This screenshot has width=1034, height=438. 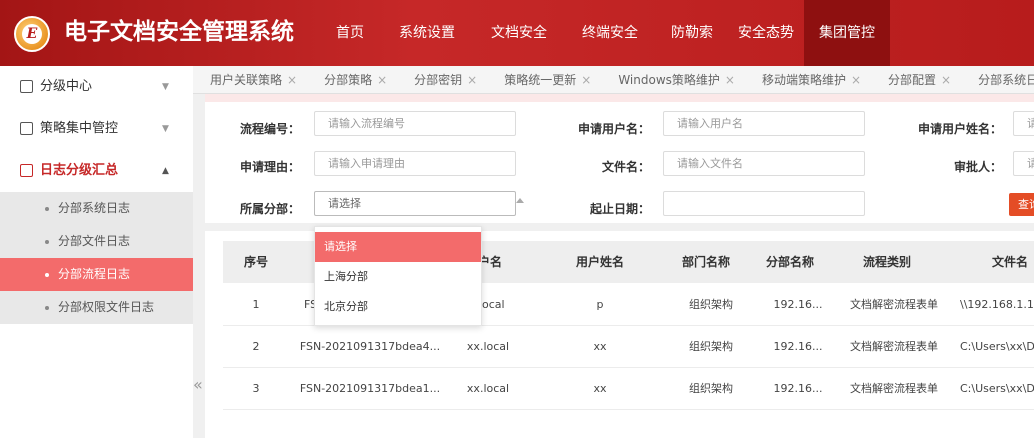 I want to click on tab-label: Windows策略维护, so click(x=669, y=80).